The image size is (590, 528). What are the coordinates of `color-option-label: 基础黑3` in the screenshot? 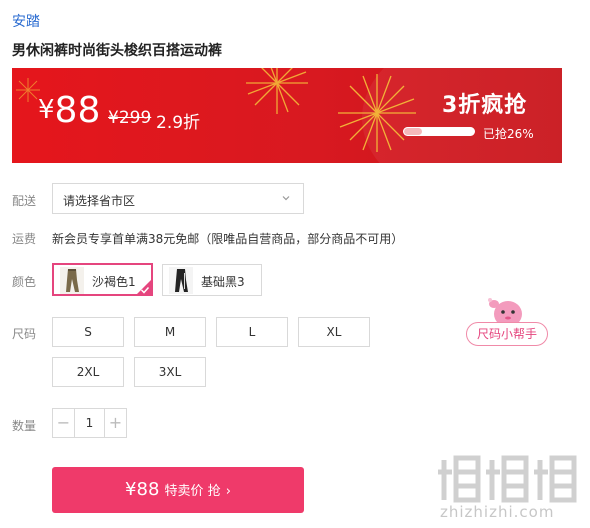 It's located at (223, 282).